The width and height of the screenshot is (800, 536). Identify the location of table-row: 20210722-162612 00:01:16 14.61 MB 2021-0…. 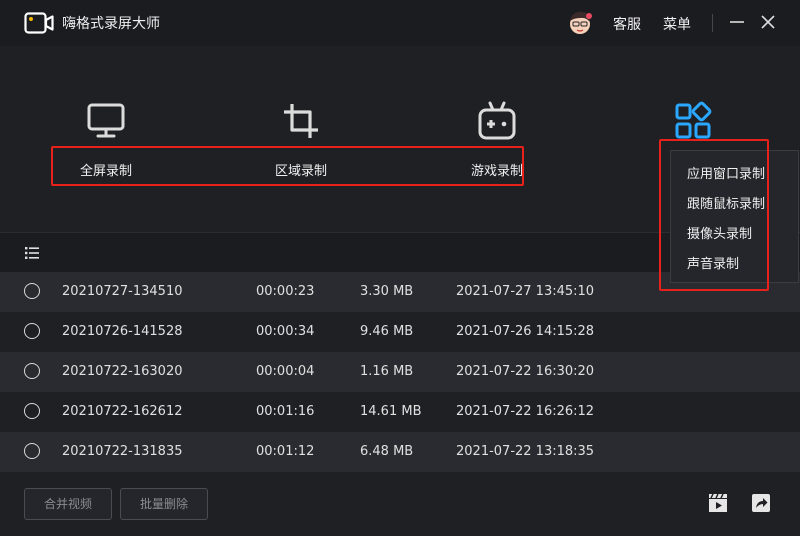
(400, 412).